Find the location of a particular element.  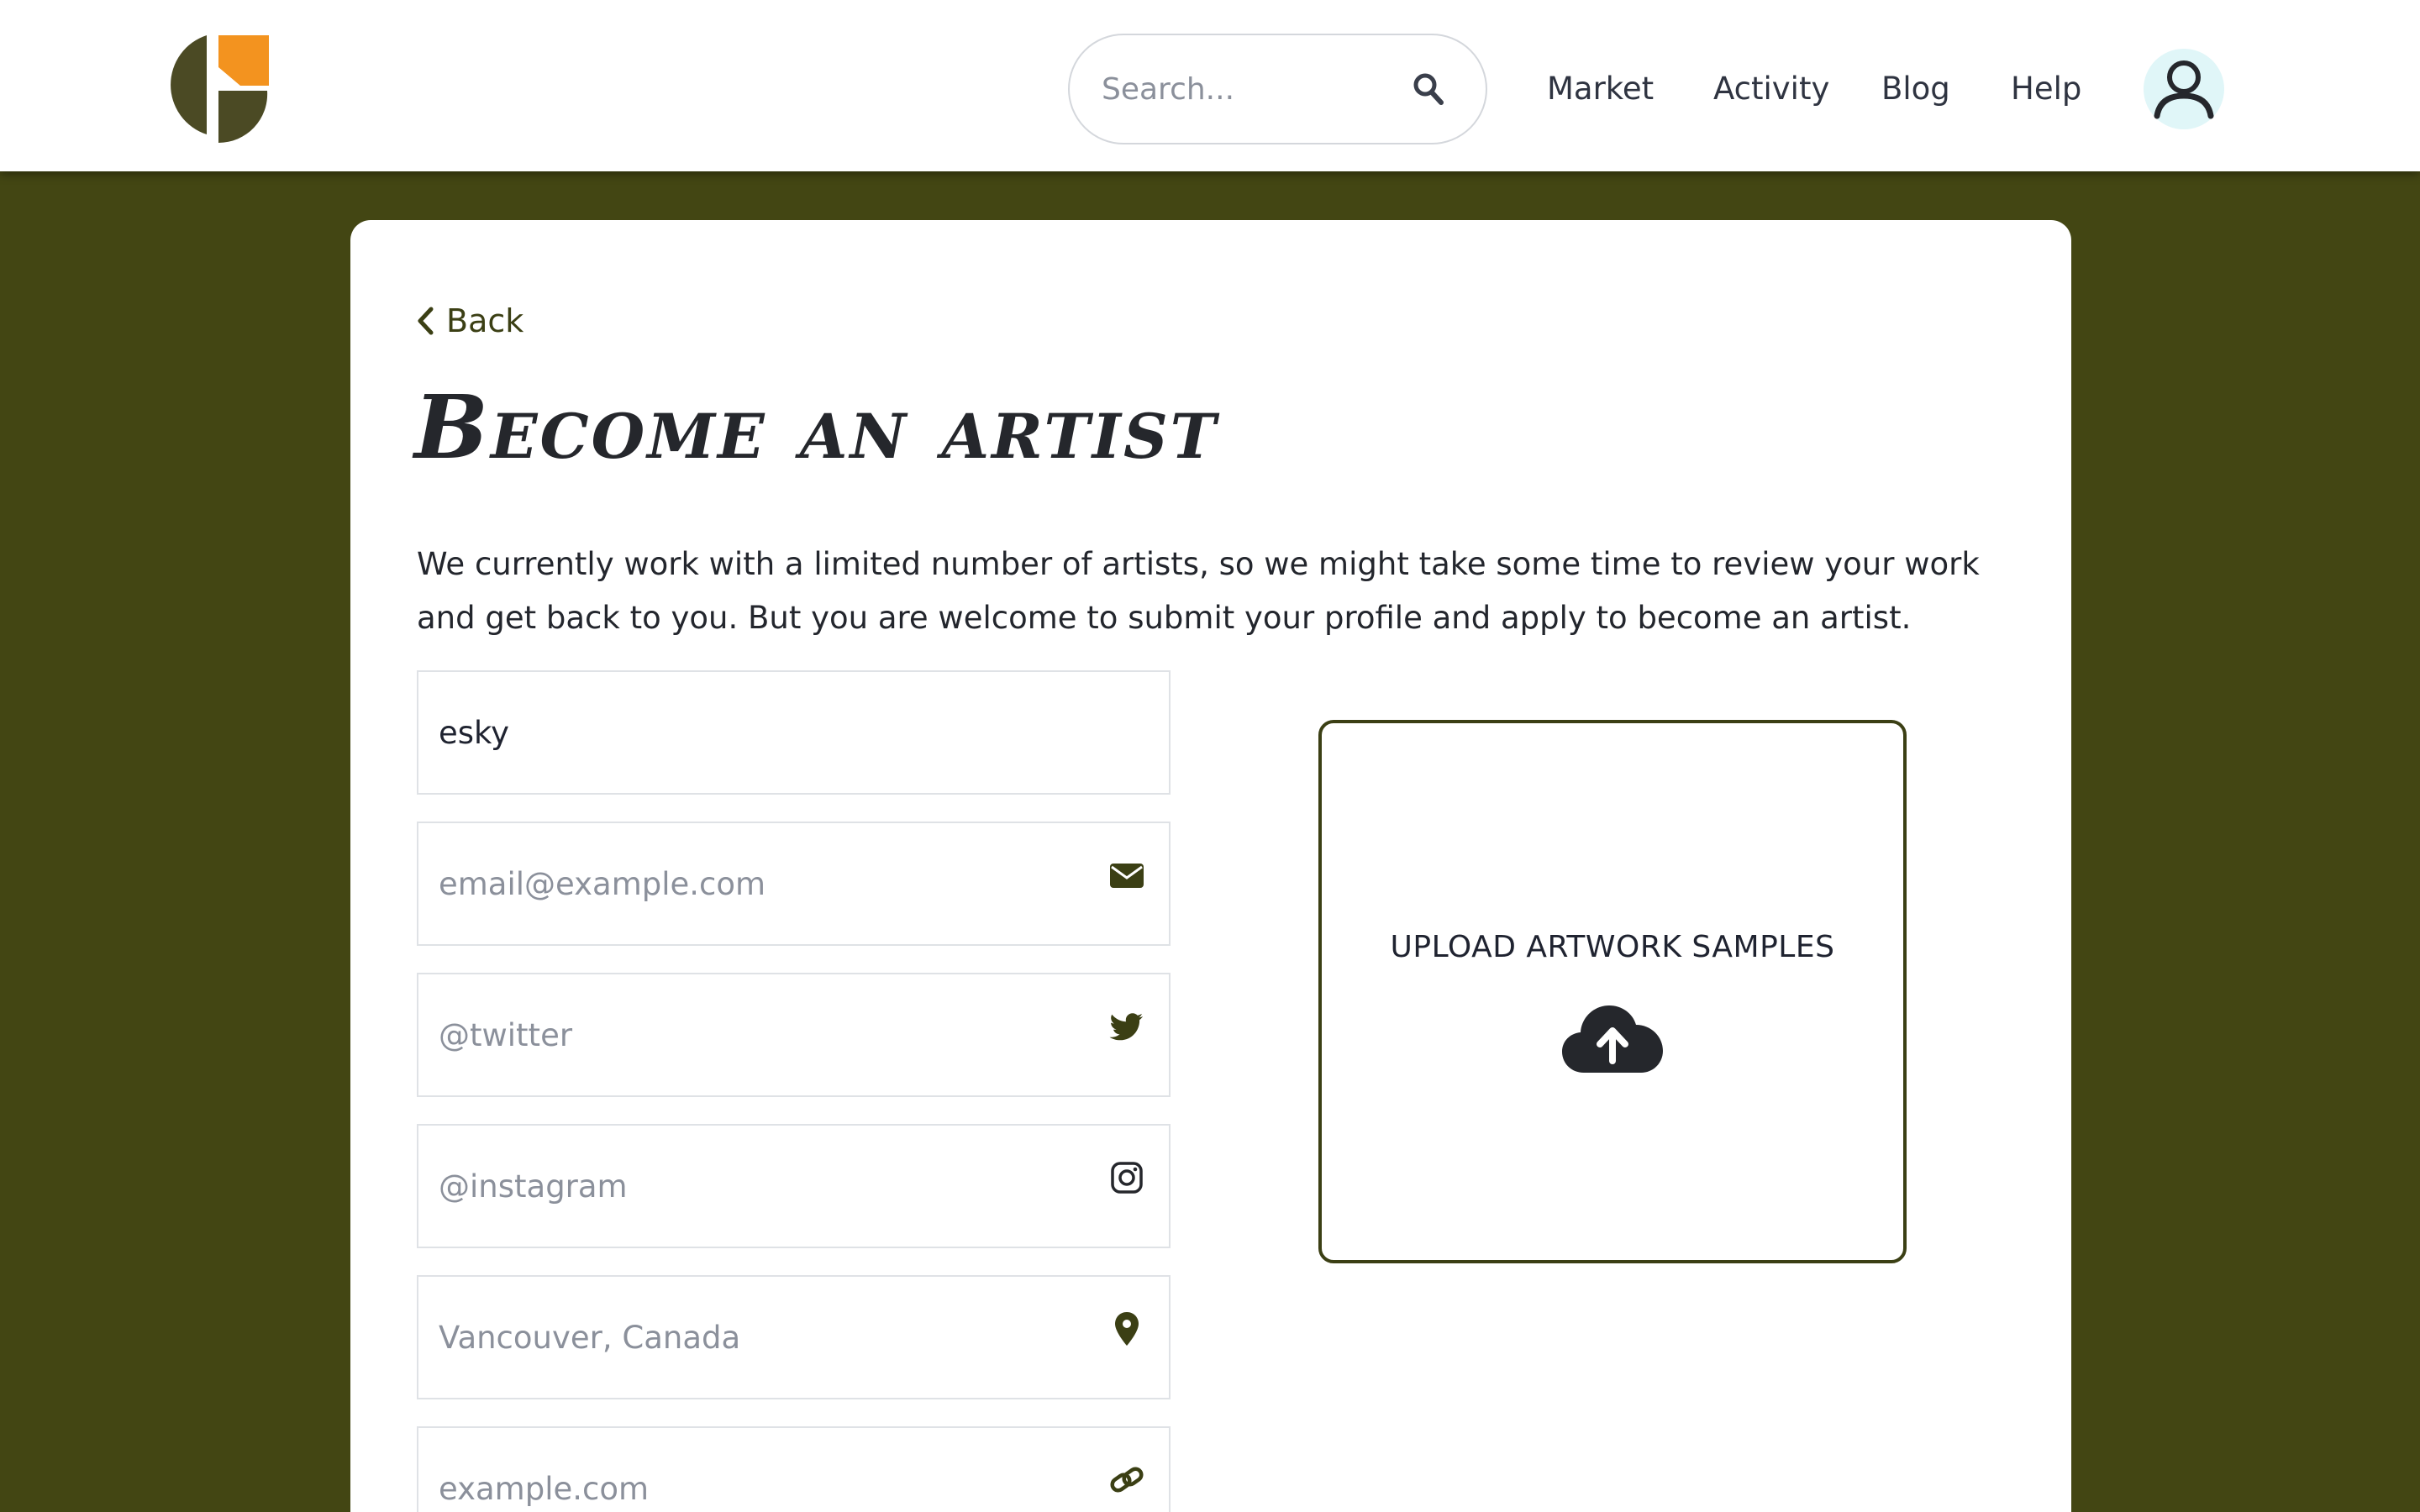

user-icon is located at coordinates (2184, 89).